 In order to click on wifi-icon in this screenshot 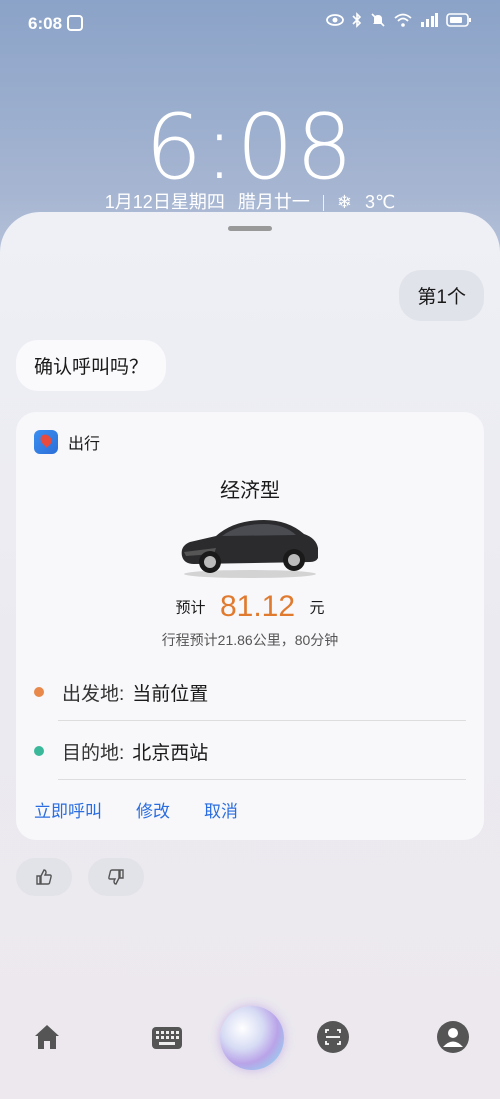, I will do `click(403, 20)`.